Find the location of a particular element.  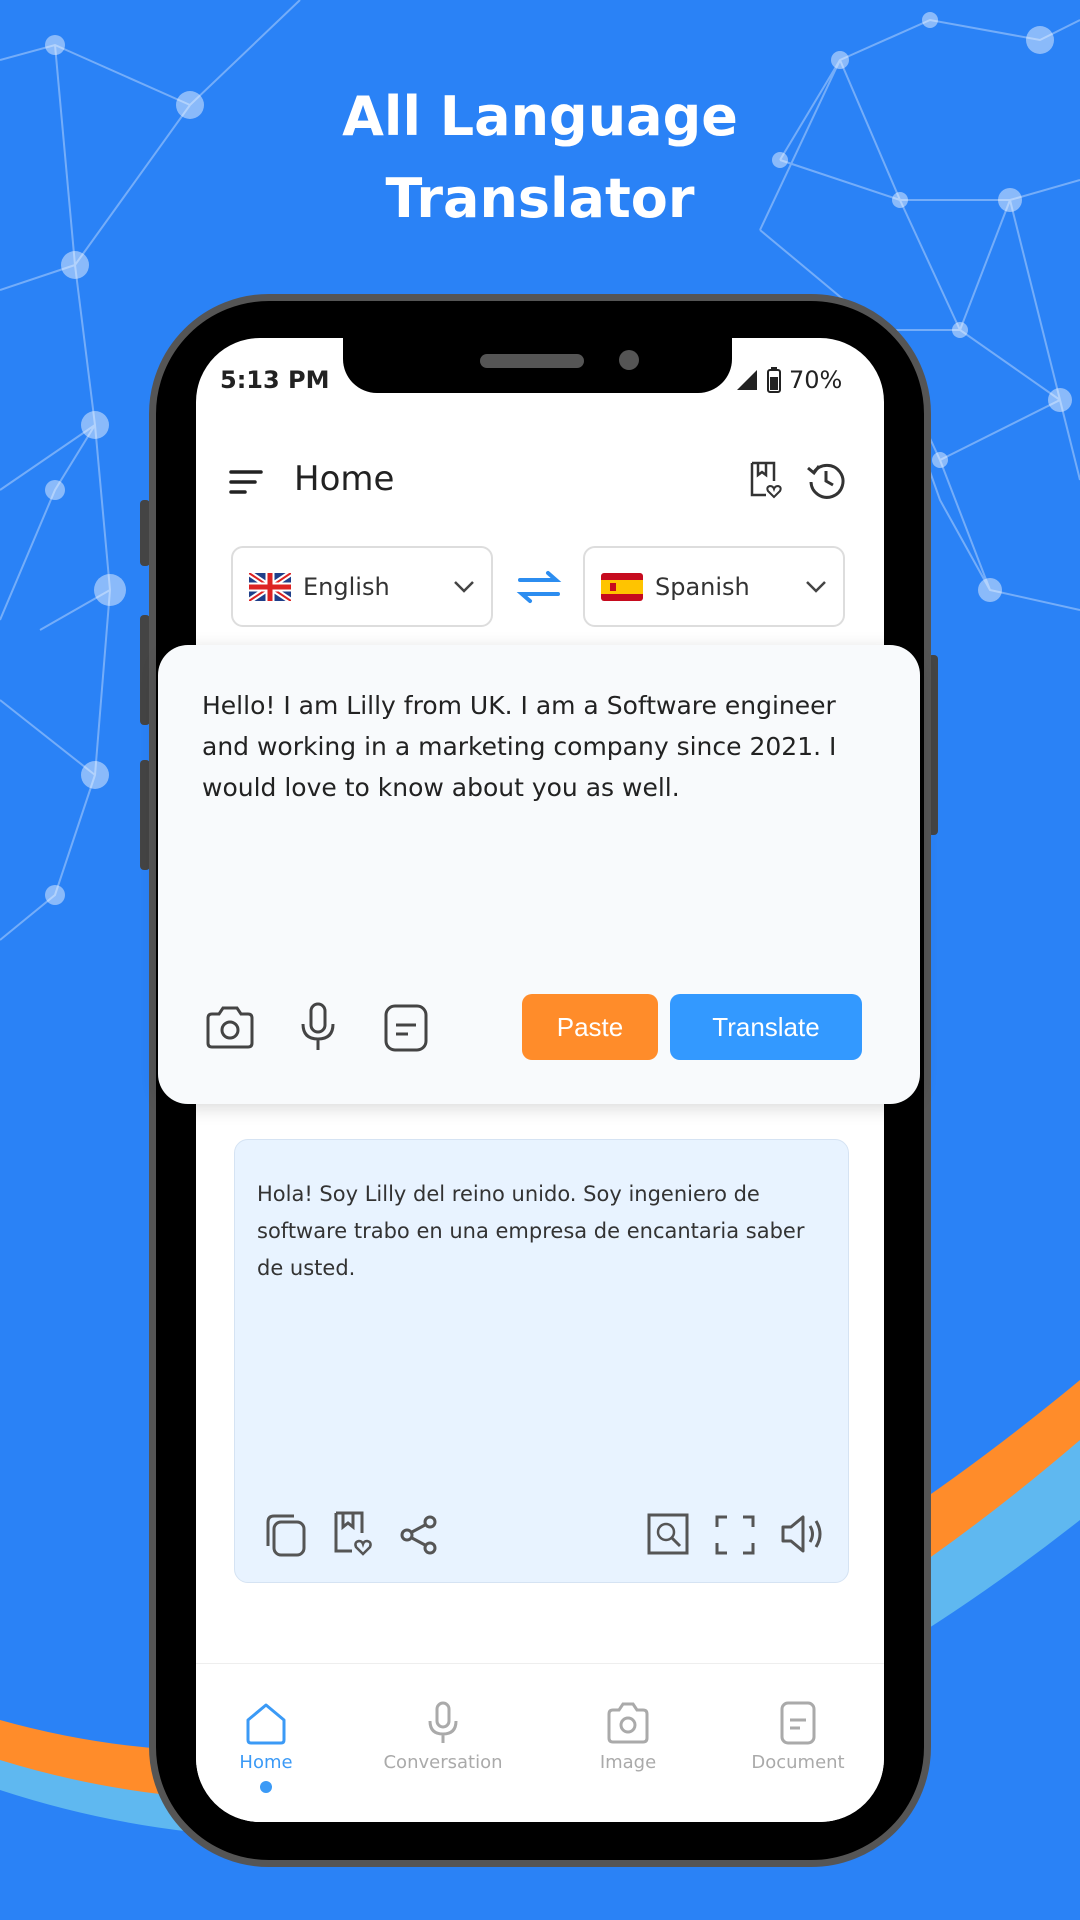

battery-percent: 70% is located at coordinates (816, 380).